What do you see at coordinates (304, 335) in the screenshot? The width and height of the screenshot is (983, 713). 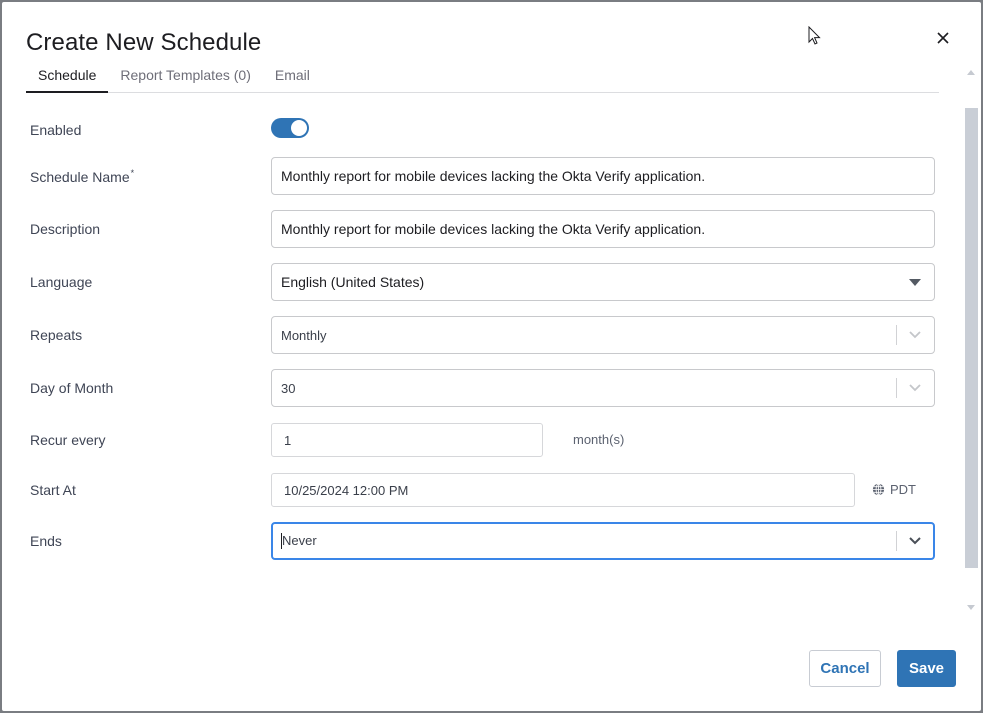 I see `repeats-value: Monthly` at bounding box center [304, 335].